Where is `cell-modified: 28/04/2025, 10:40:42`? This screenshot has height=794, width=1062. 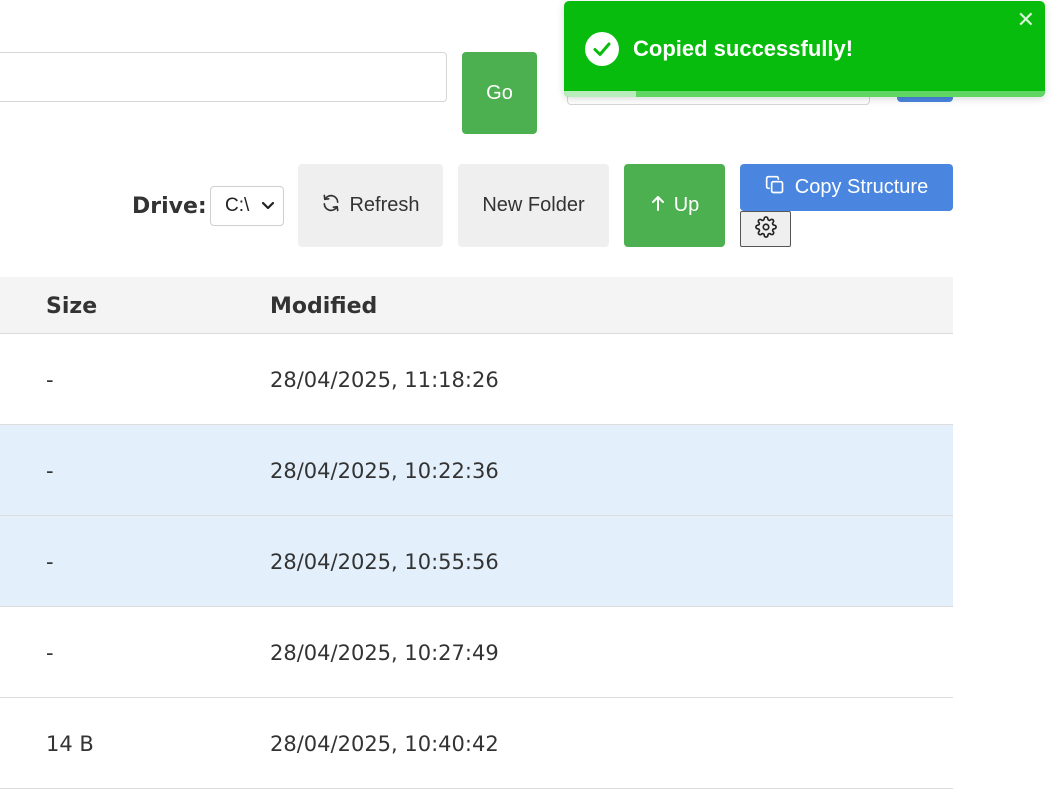 cell-modified: 28/04/2025, 10:40:42 is located at coordinates (384, 744).